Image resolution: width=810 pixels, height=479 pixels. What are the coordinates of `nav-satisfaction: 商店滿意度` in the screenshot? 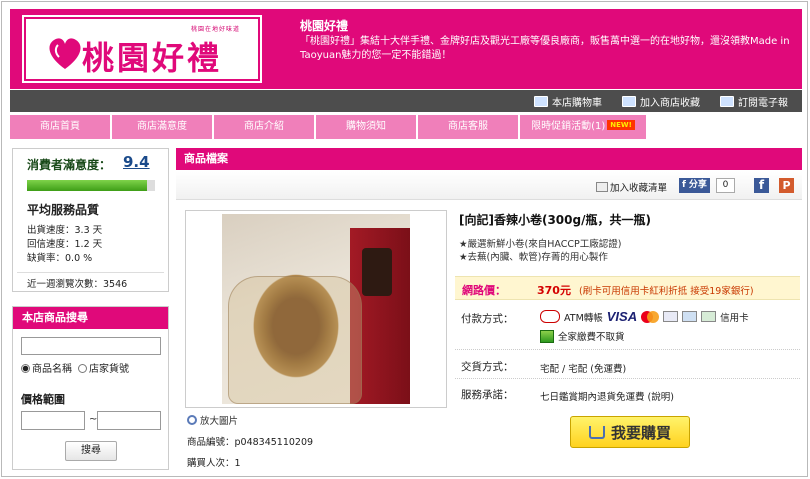 It's located at (162, 127).